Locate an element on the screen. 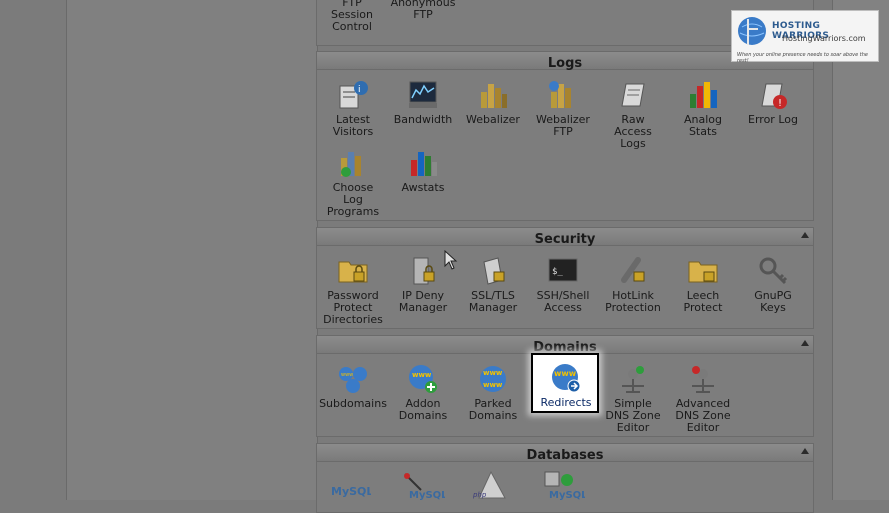 This screenshot has height=513, width=889. advanced-dns-zone-editor: Advanced DNS Zone Editor is located at coordinates (703, 398).